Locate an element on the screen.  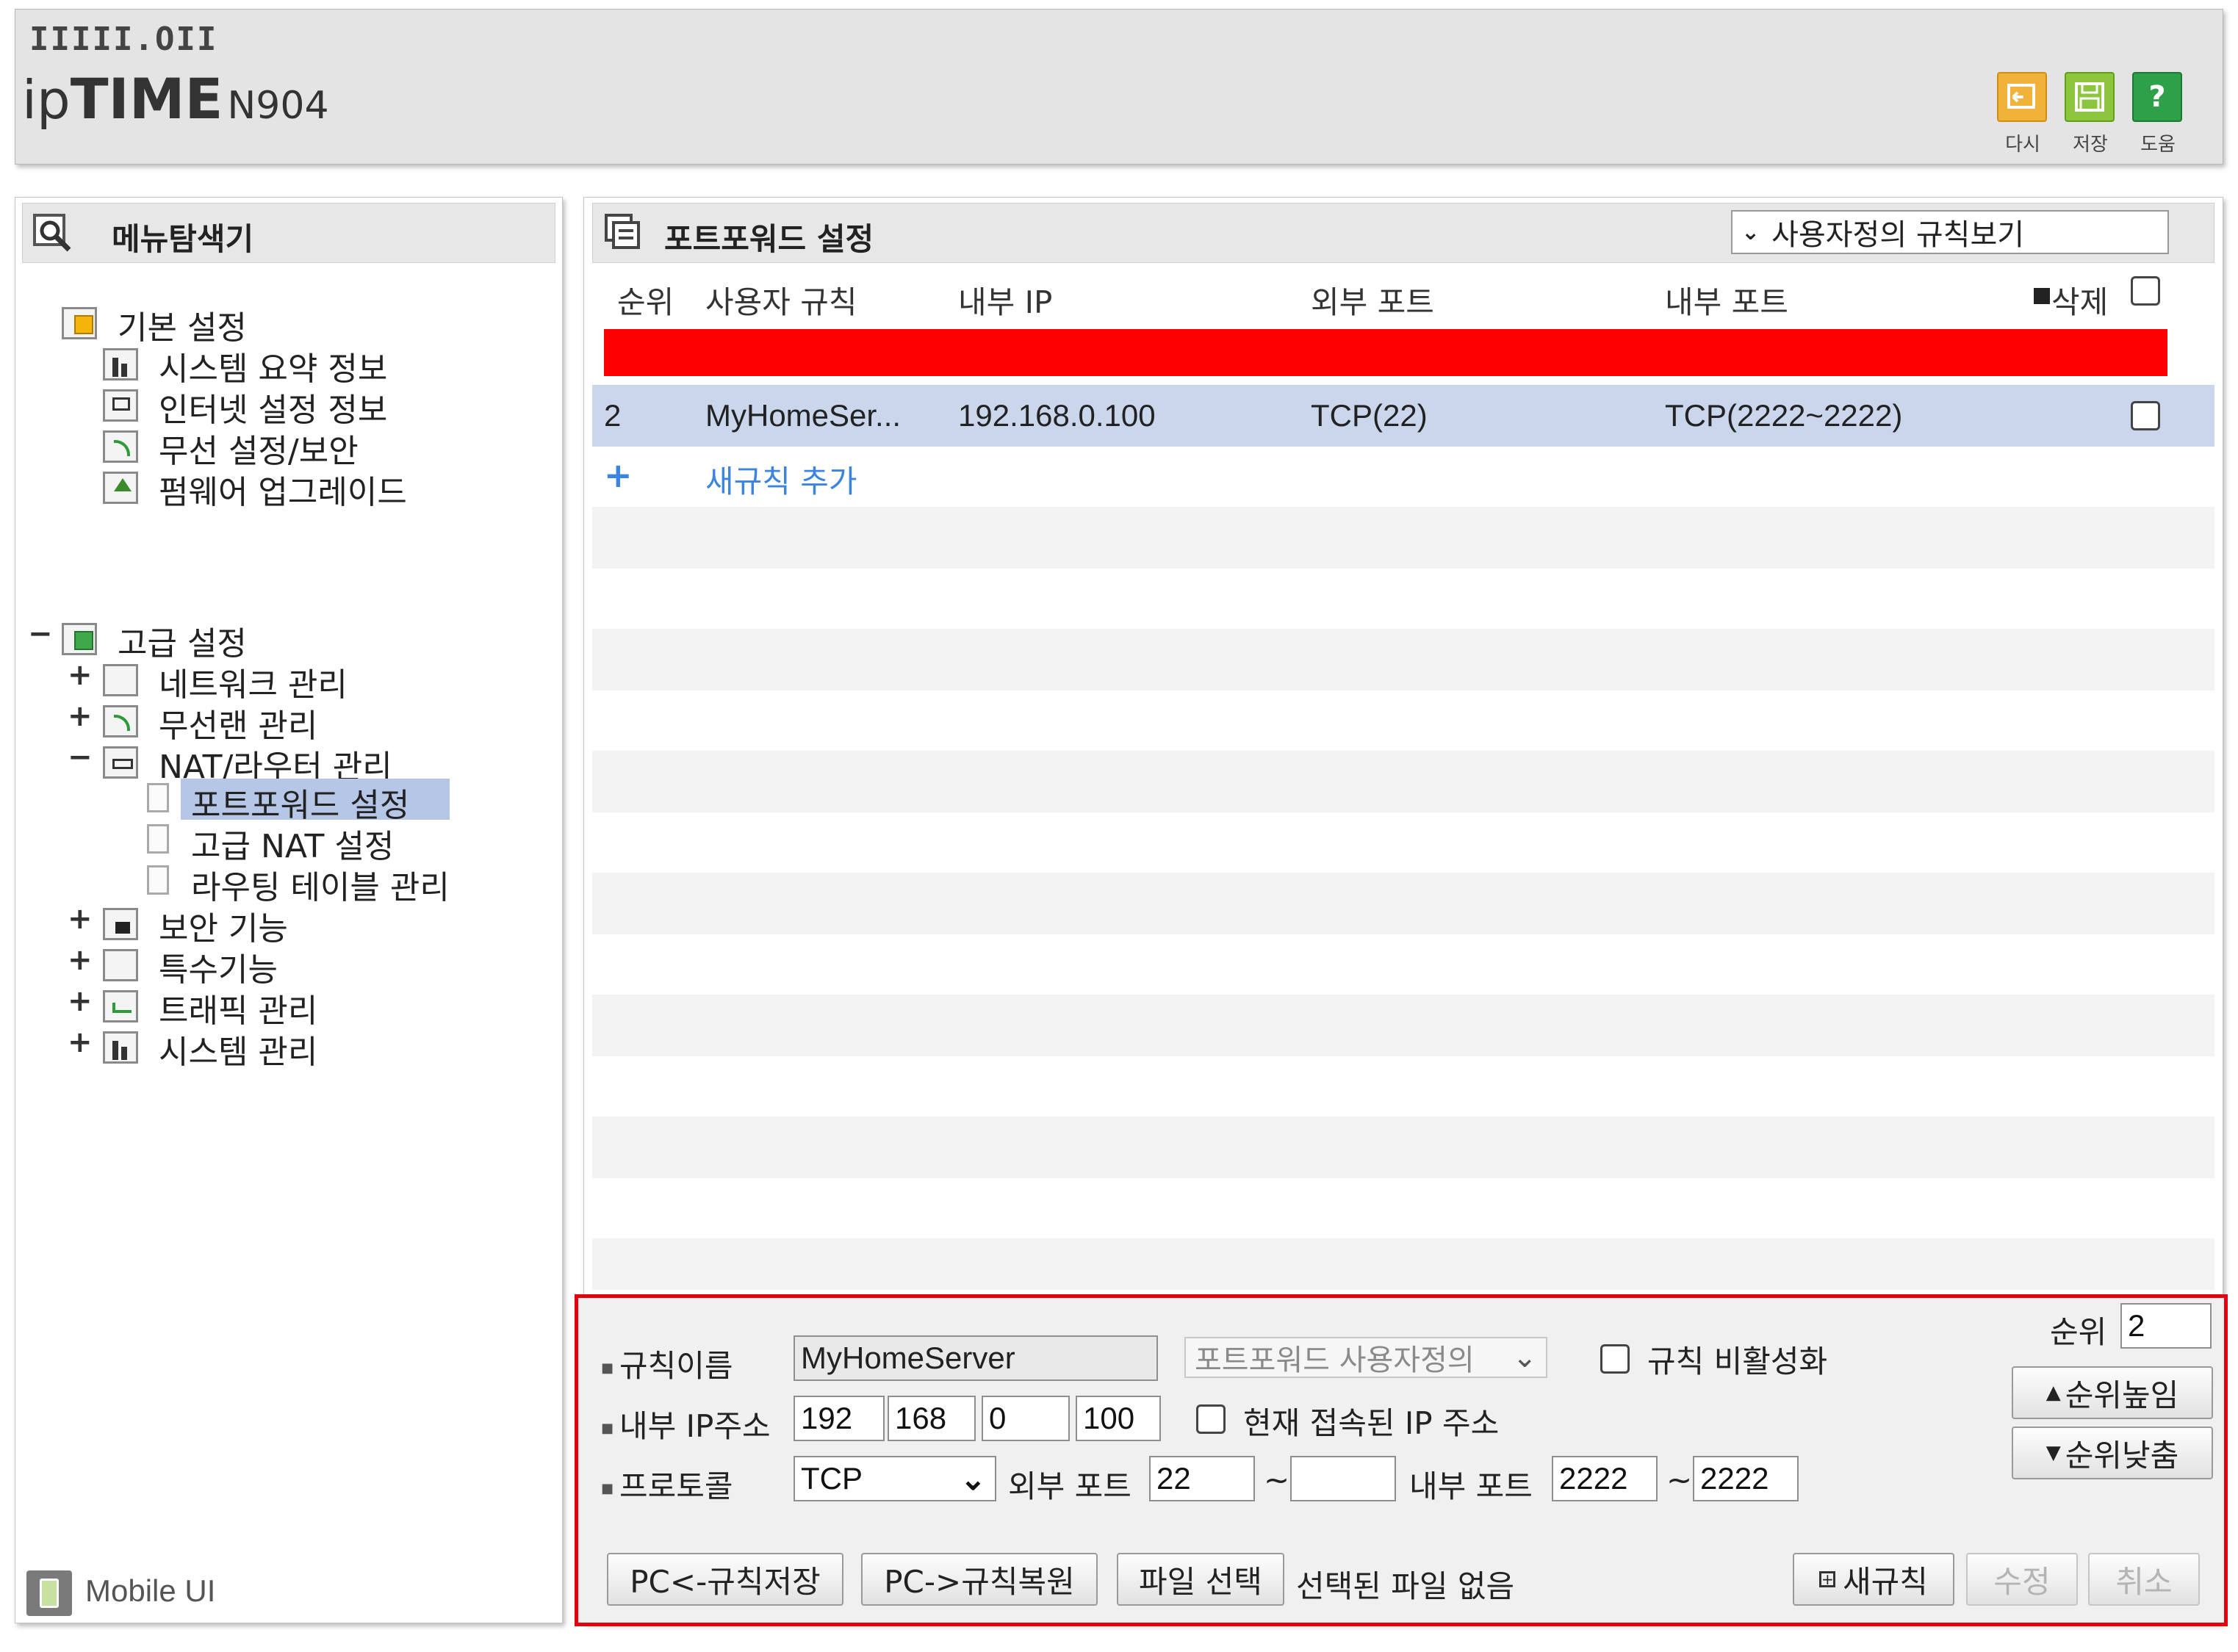
brand-logo: ipTIME N904 is located at coordinates (175, 98).